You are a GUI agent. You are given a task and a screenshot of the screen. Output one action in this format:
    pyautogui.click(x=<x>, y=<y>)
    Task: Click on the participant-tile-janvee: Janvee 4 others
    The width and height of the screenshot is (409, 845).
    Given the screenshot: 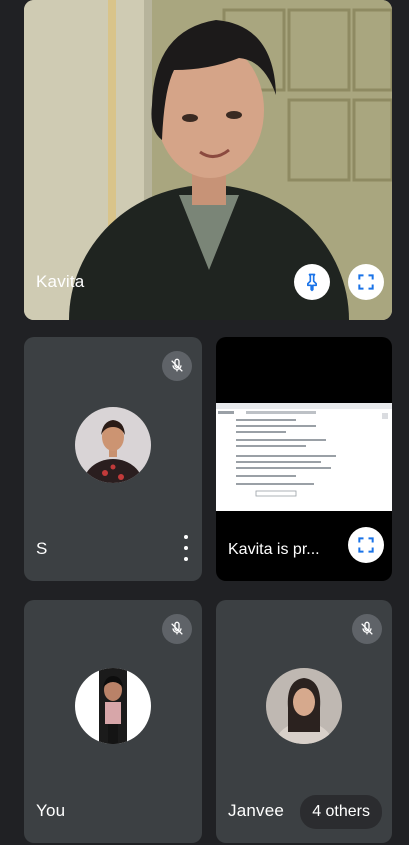 What is the action you would take?
    pyautogui.click(x=304, y=721)
    